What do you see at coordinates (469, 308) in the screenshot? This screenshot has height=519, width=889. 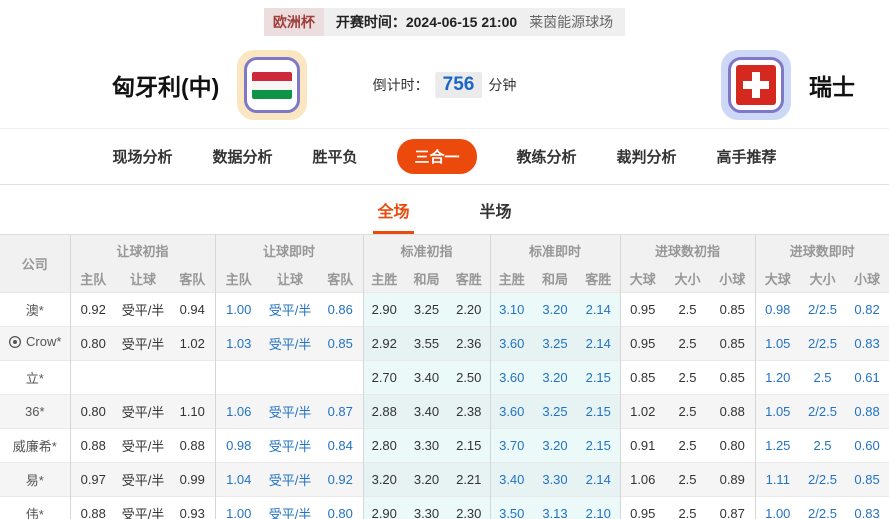 I see `odds-cell: 2.20` at bounding box center [469, 308].